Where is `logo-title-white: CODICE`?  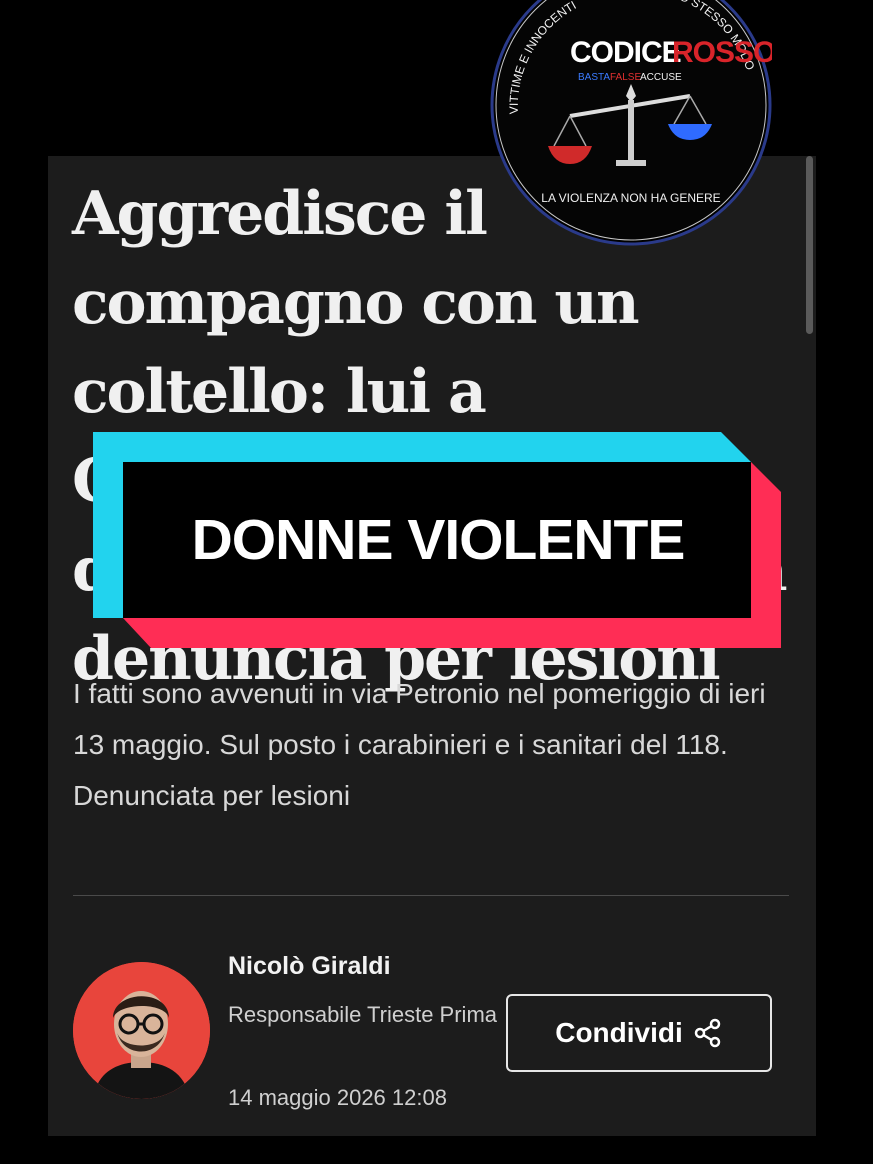
logo-title-white: CODICE is located at coordinates (625, 52).